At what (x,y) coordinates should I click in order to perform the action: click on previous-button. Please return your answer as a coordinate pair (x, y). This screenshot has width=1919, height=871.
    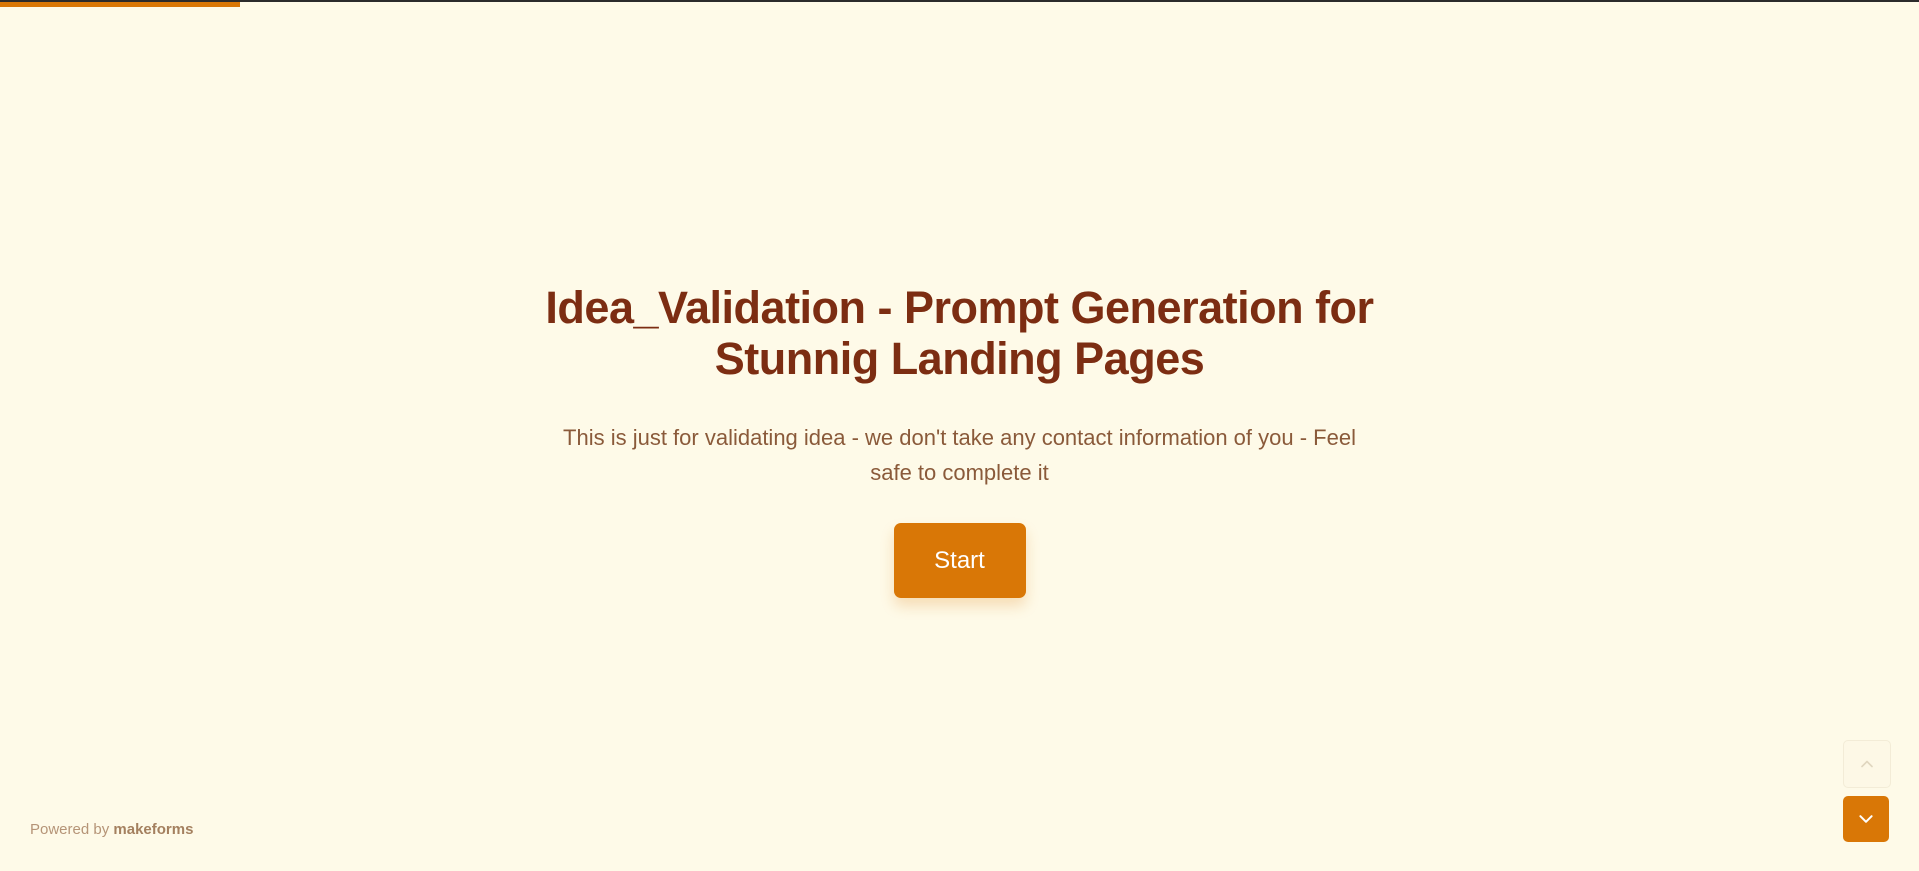
    Looking at the image, I should click on (1867, 764).